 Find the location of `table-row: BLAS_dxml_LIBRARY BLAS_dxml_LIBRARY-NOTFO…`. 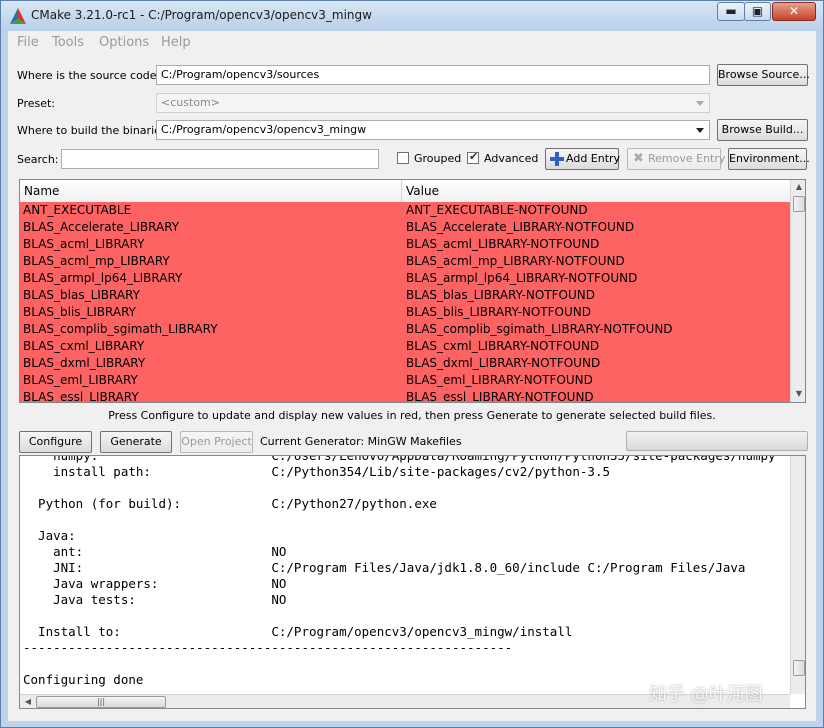

table-row: BLAS_dxml_LIBRARY BLAS_dxml_LIBRARY-NOTFO… is located at coordinates (405, 363).